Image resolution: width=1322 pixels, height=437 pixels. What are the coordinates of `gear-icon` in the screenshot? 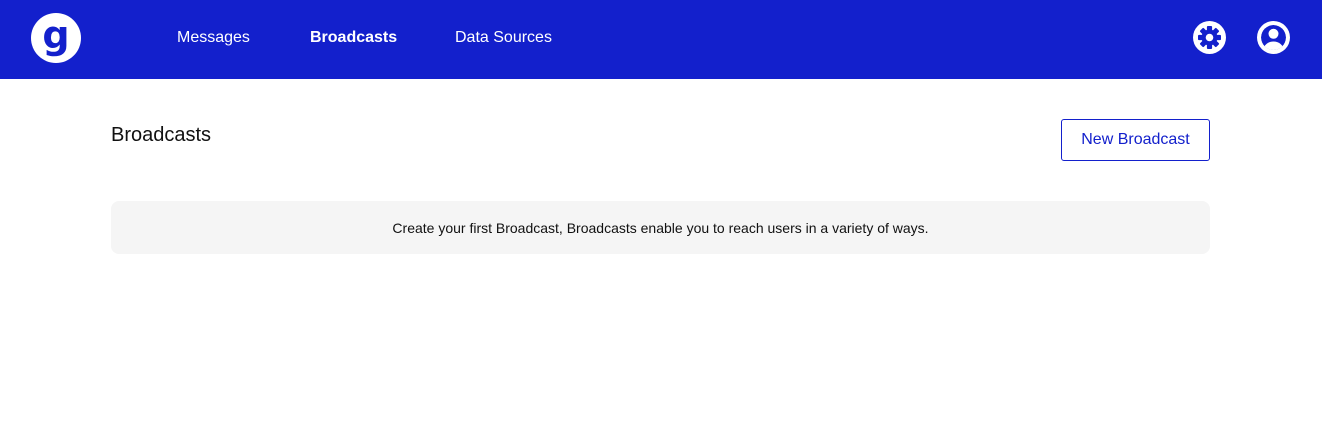 It's located at (1209, 37).